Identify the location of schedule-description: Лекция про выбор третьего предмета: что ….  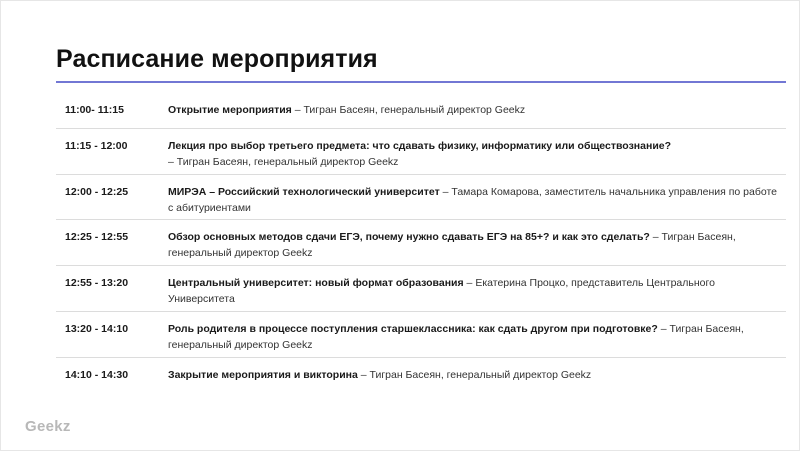
(477, 154).